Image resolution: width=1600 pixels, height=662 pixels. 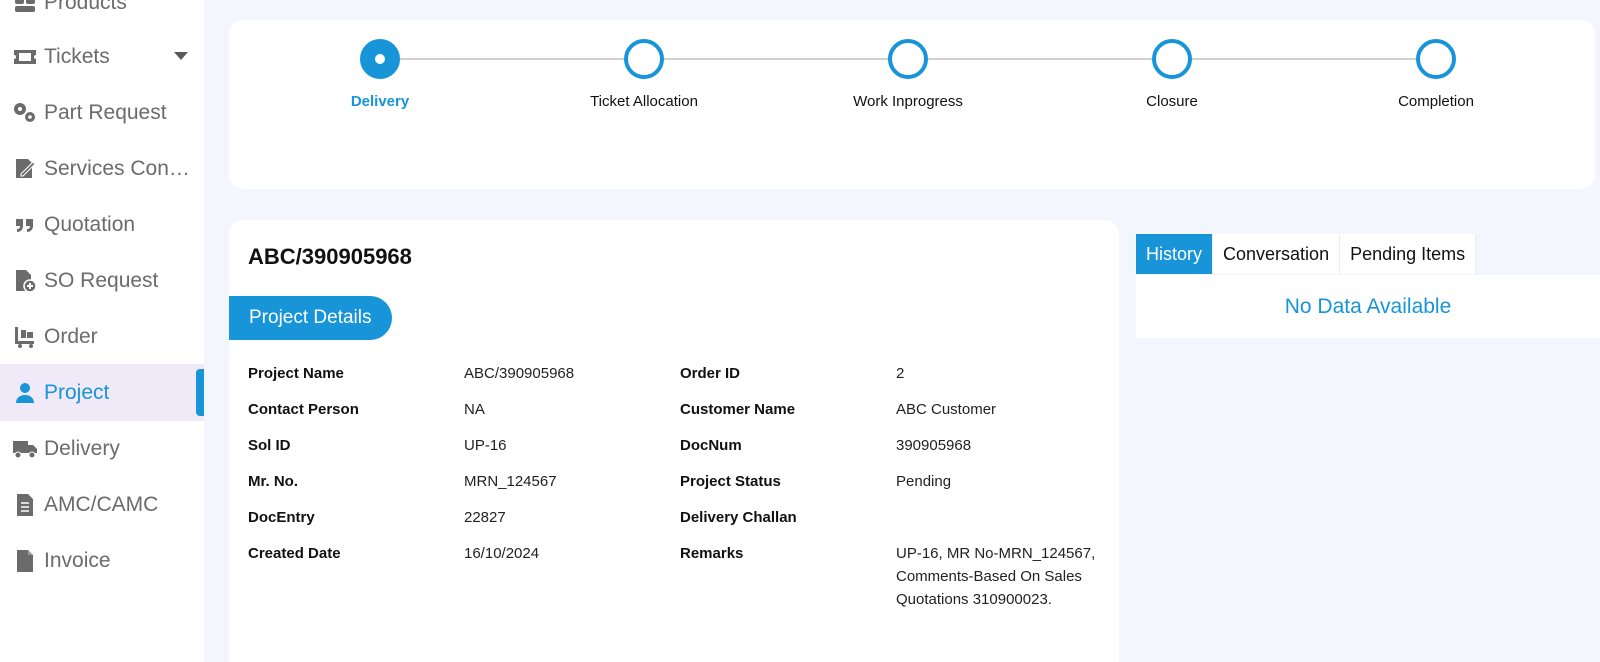 I want to click on step-closure: Closure, so click(x=1172, y=74).